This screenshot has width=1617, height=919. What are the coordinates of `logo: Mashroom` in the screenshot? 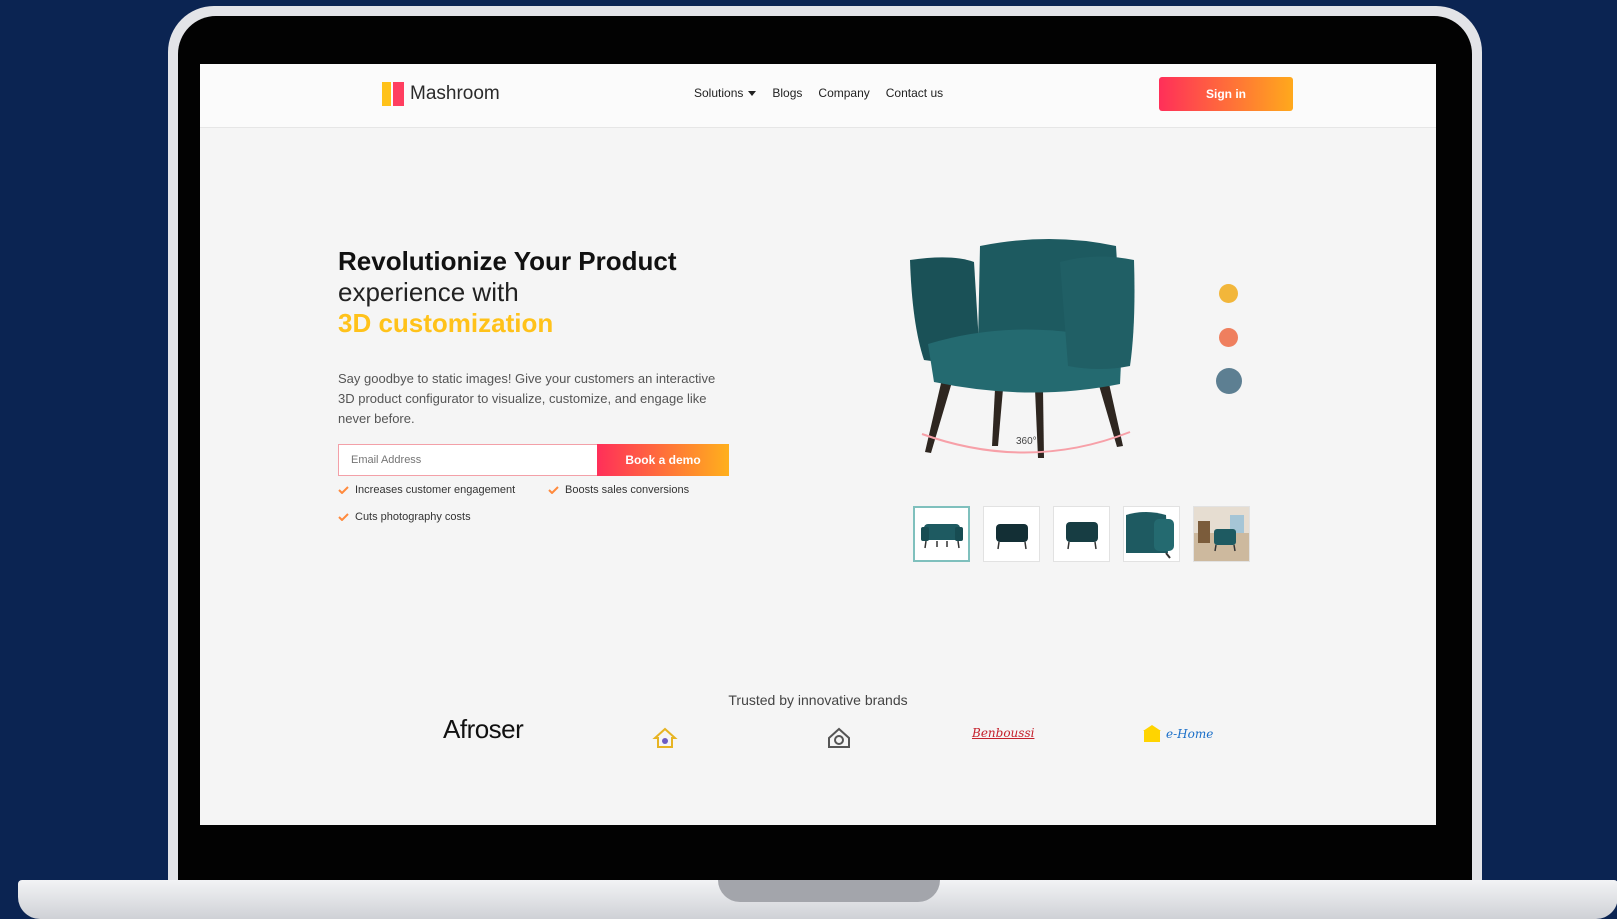 It's located at (441, 94).